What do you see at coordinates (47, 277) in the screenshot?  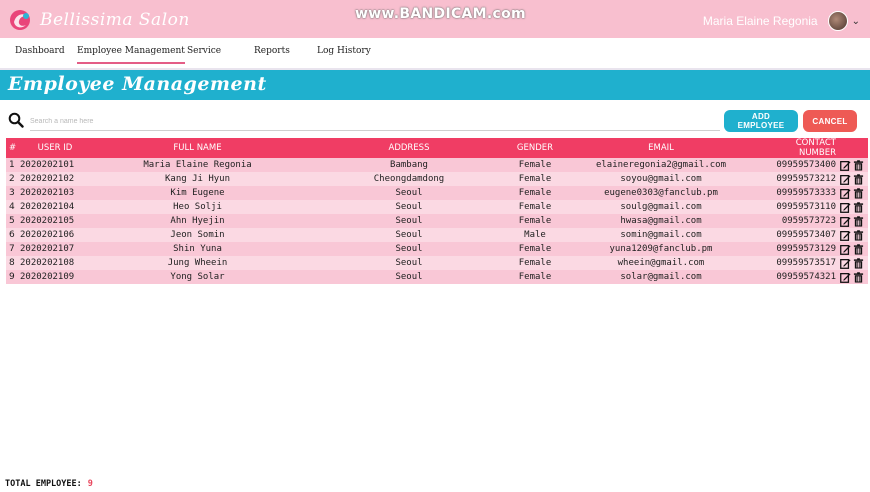 I see `cell-user-id: 2020202109` at bounding box center [47, 277].